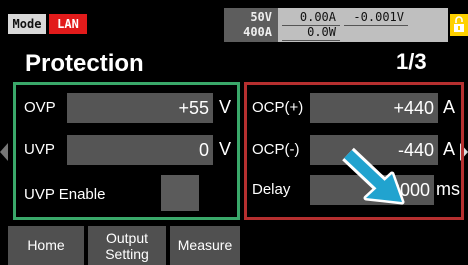 This screenshot has width=468, height=265. Describe the element at coordinates (278, 107) in the screenshot. I see `ocp-plus-label: OCP(+)` at that location.